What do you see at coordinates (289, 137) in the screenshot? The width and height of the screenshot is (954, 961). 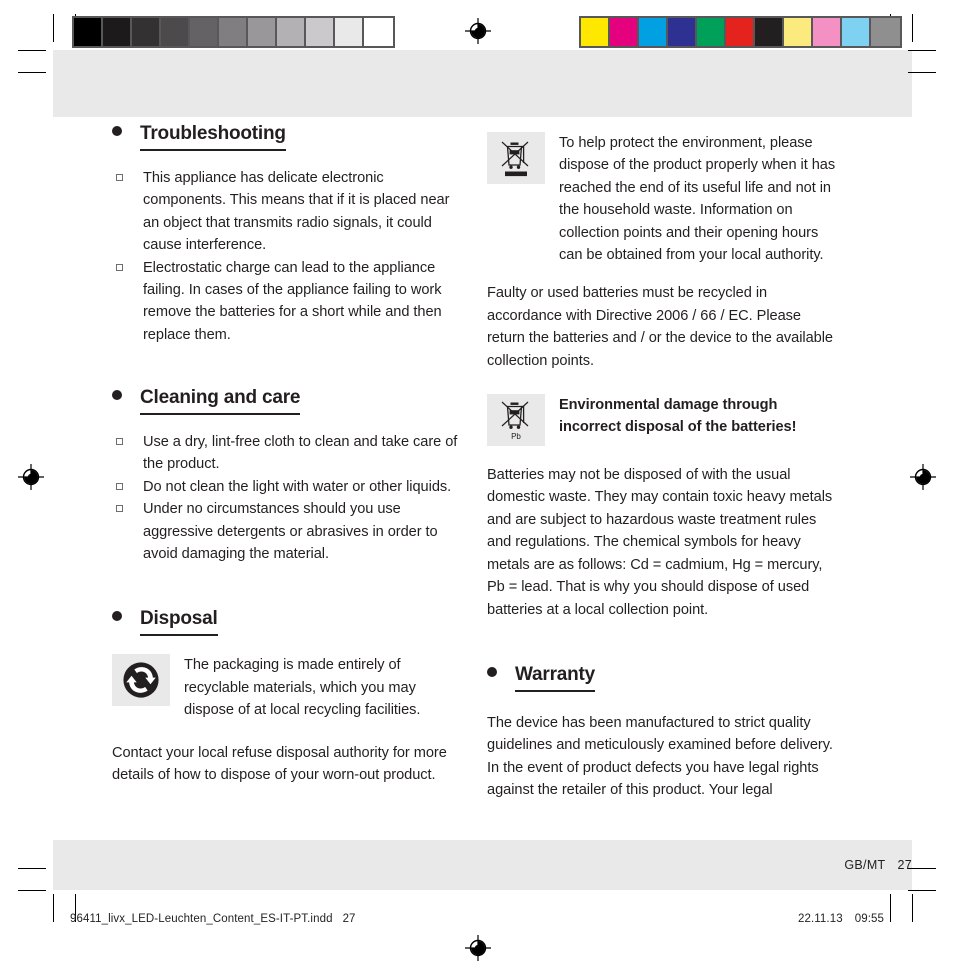 I see `heading-troubleshooting: Troubleshooting` at bounding box center [289, 137].